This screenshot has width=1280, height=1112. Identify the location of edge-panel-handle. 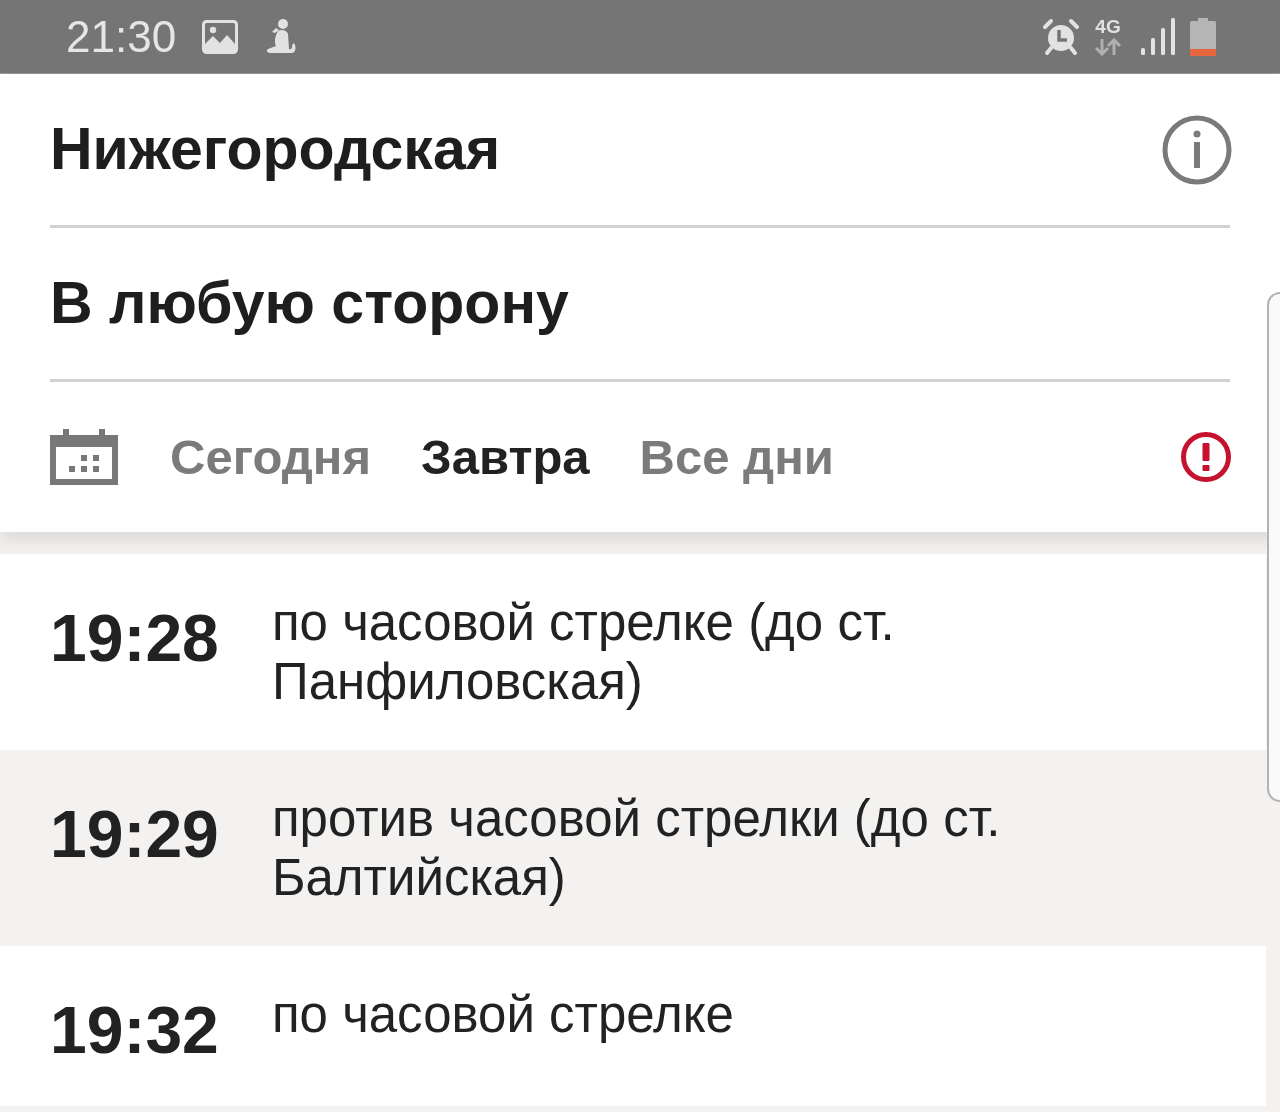
(1273, 547).